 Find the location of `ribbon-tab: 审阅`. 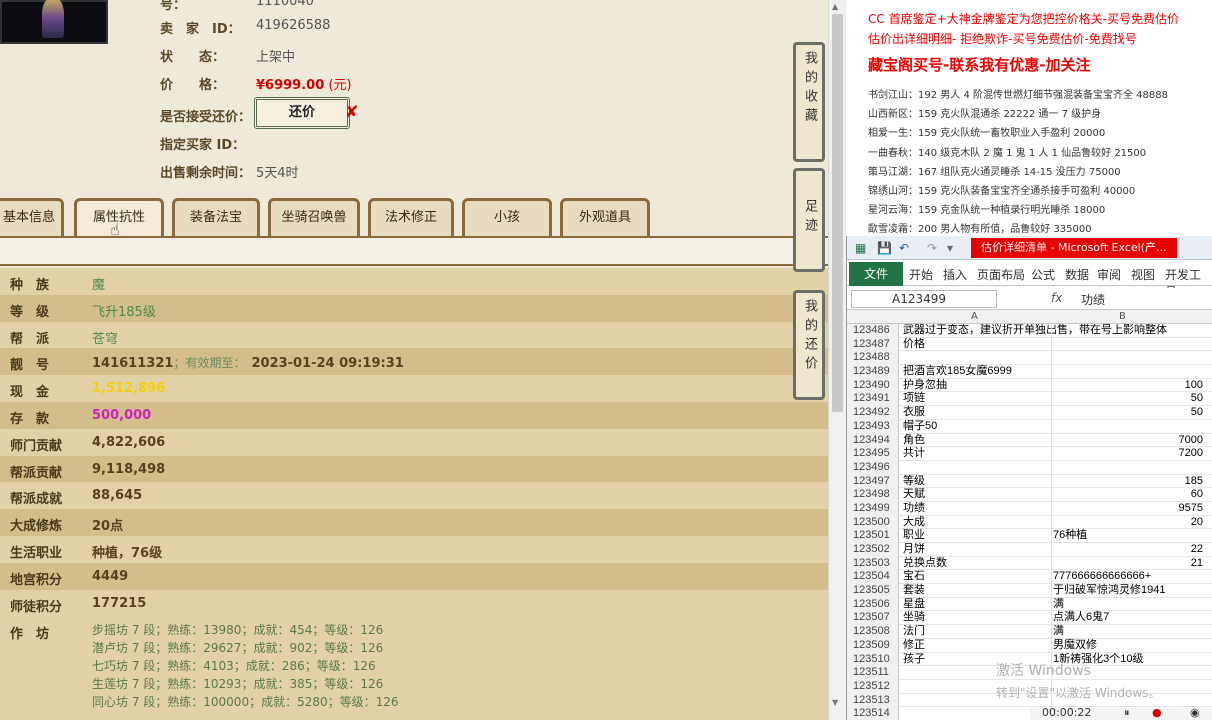

ribbon-tab: 审阅 is located at coordinates (1109, 274).